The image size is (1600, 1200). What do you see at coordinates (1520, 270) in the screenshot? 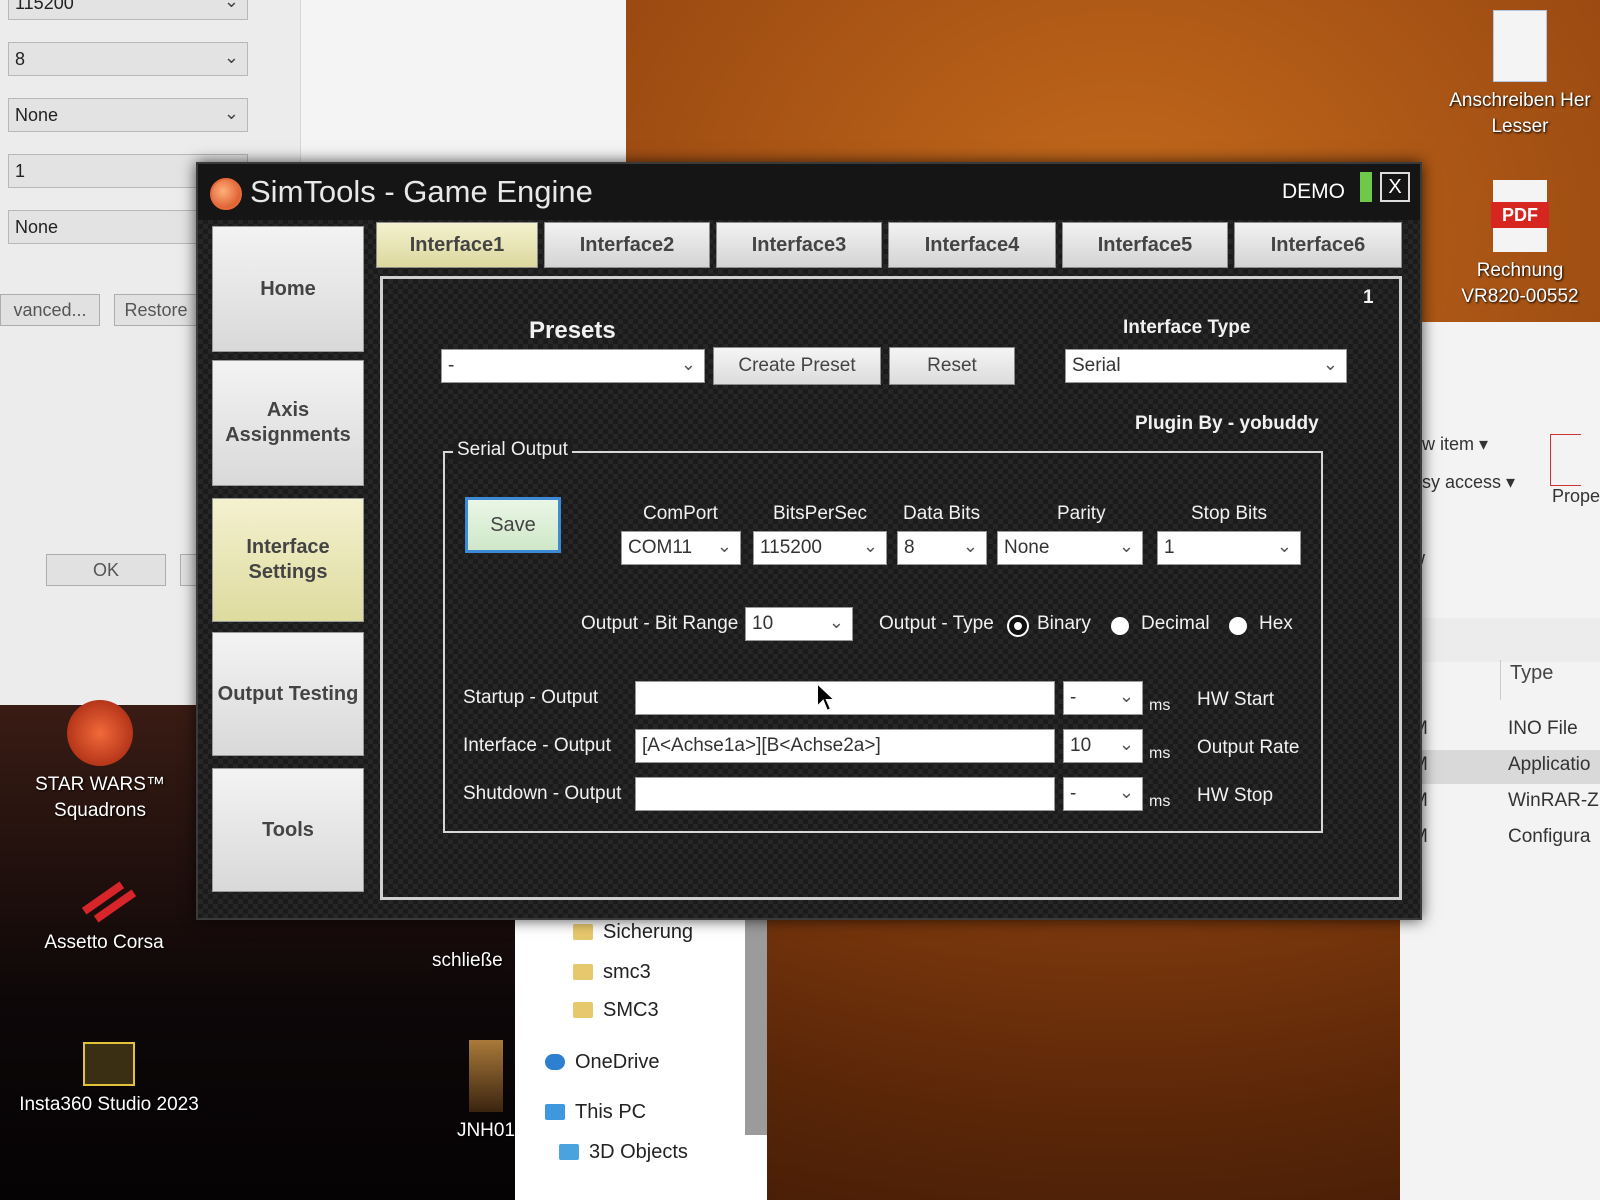
I see `icon-label: Rechnung` at bounding box center [1520, 270].